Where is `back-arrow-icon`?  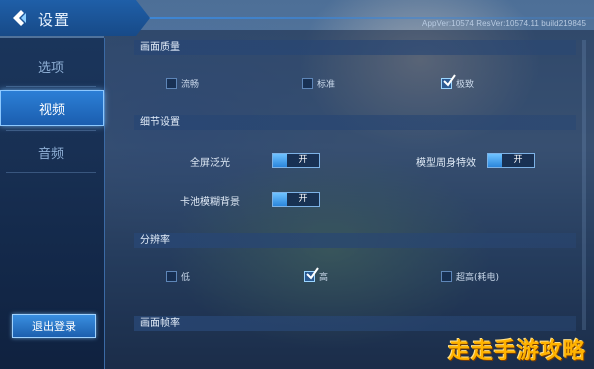
back-arrow-icon is located at coordinates (18, 18).